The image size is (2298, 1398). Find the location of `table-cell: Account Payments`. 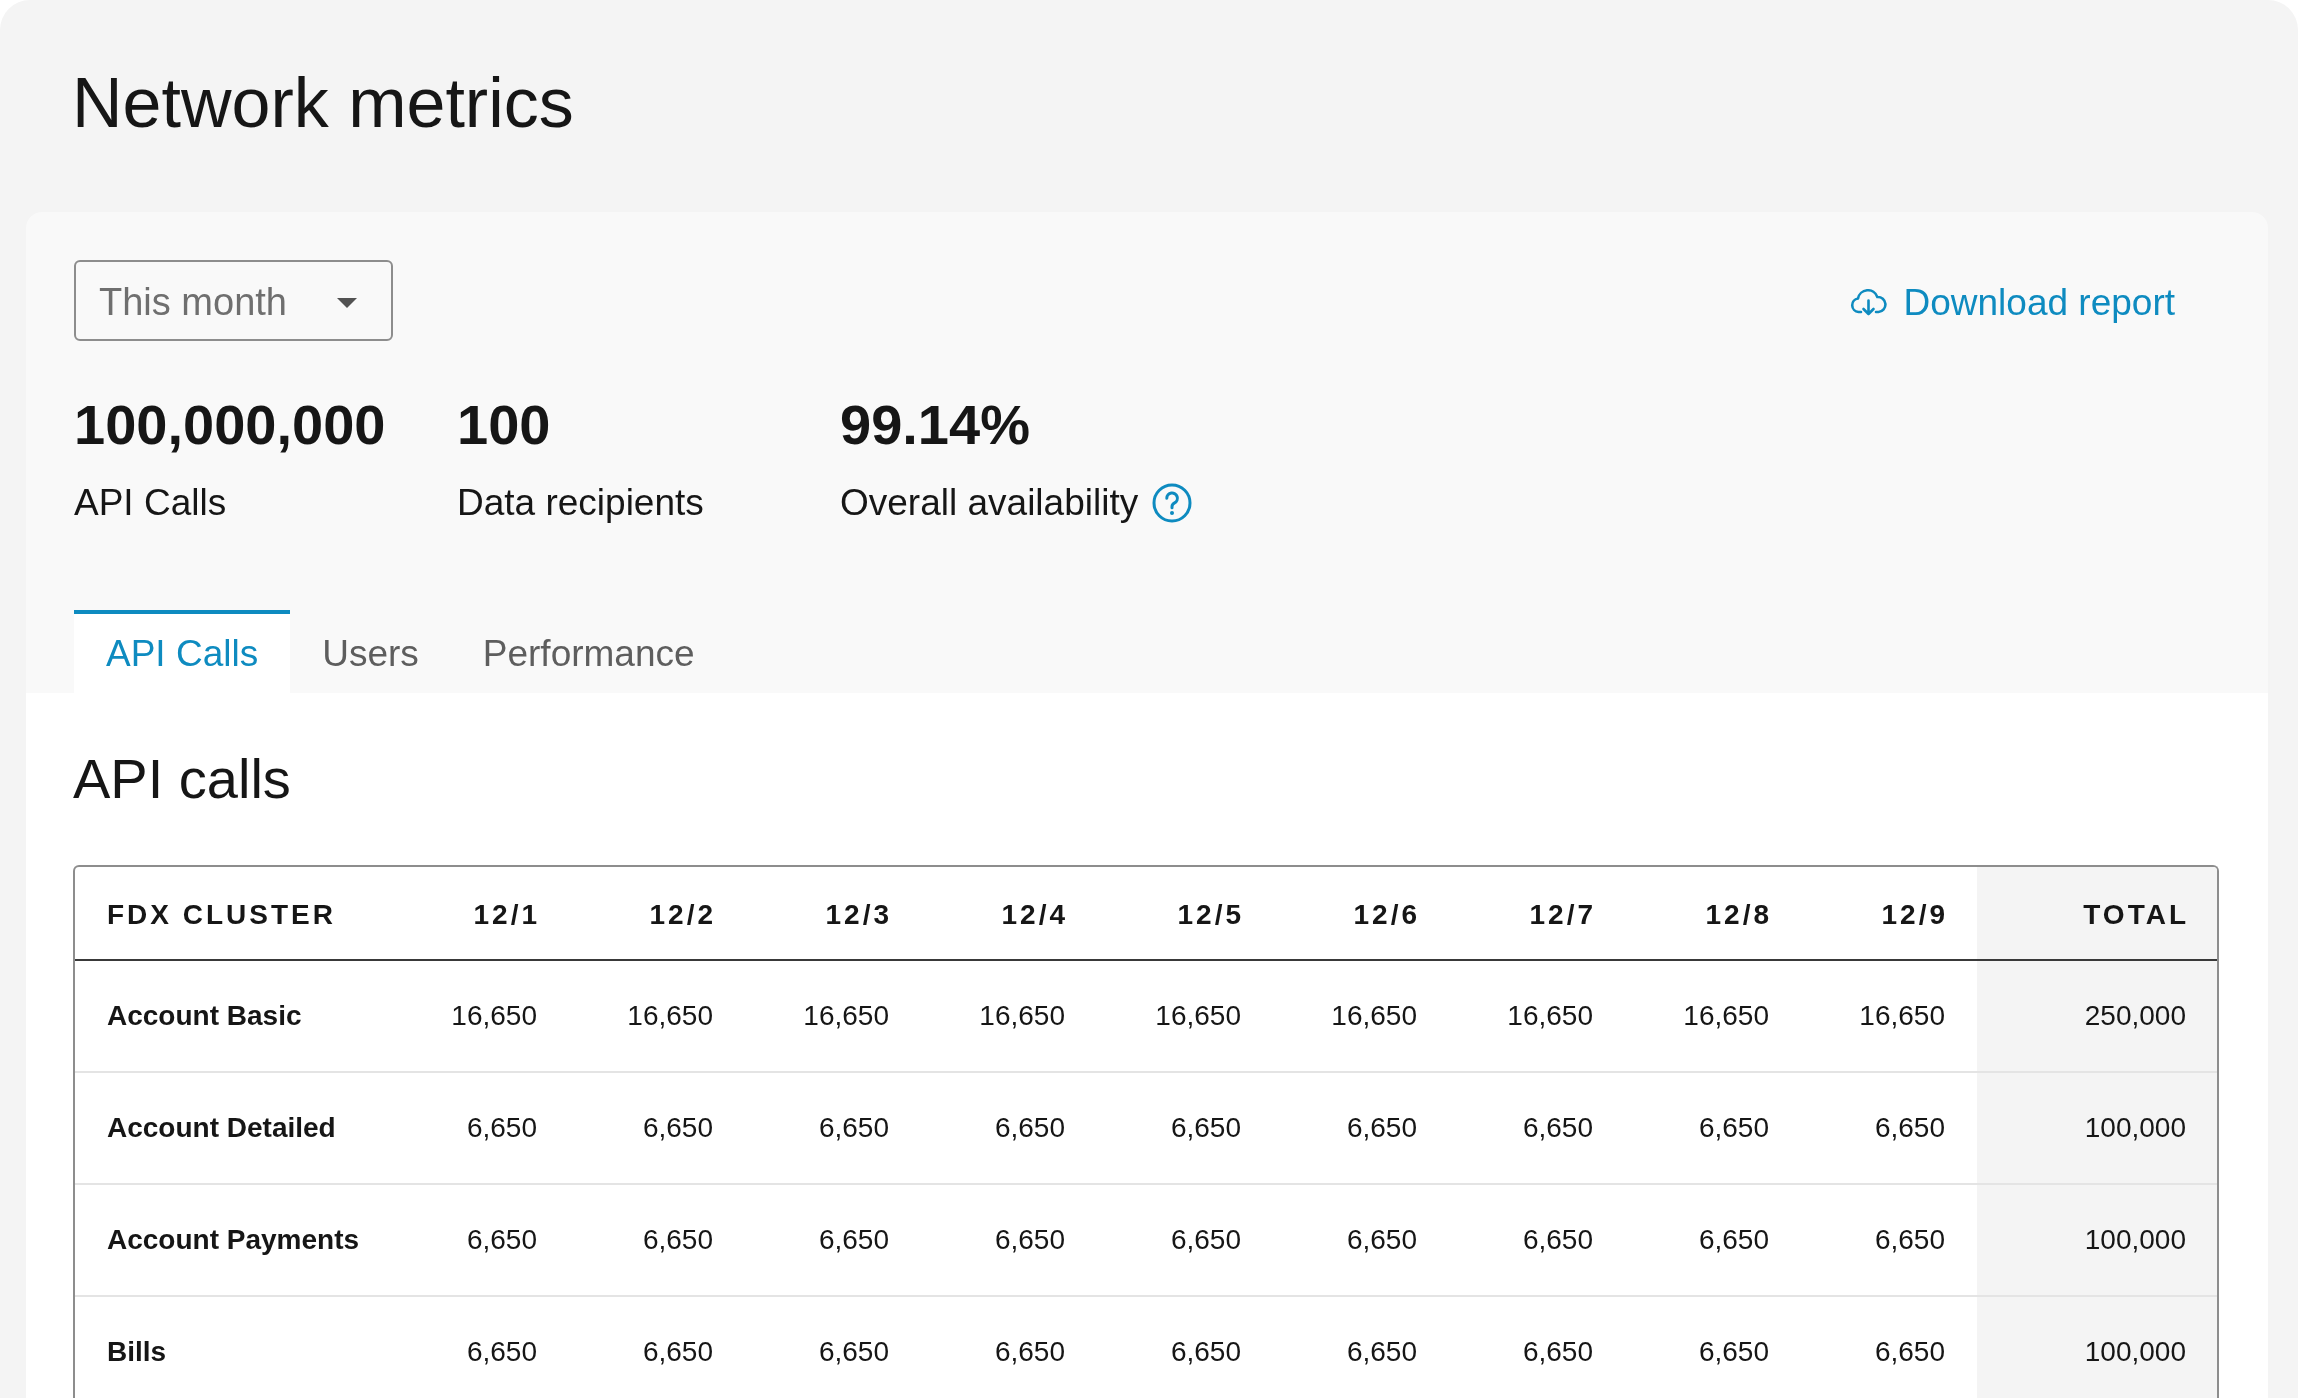

table-cell: Account Payments is located at coordinates (234, 1241).